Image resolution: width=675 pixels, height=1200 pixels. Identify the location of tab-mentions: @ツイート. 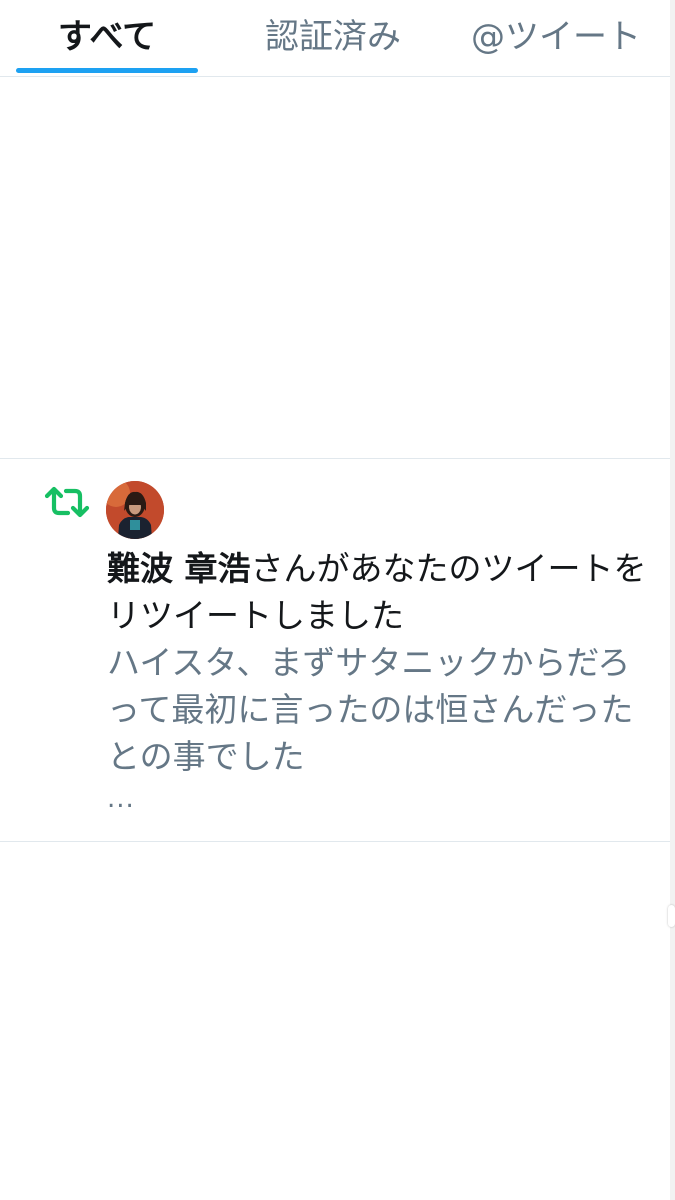
(556, 38).